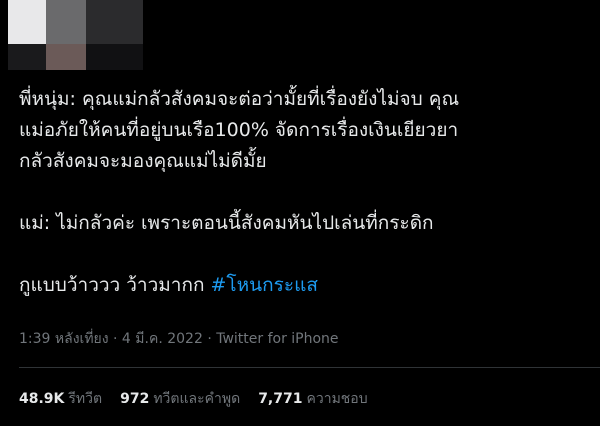 This screenshot has width=600, height=426. I want to click on retweets-count: 48.9K, so click(42, 399).